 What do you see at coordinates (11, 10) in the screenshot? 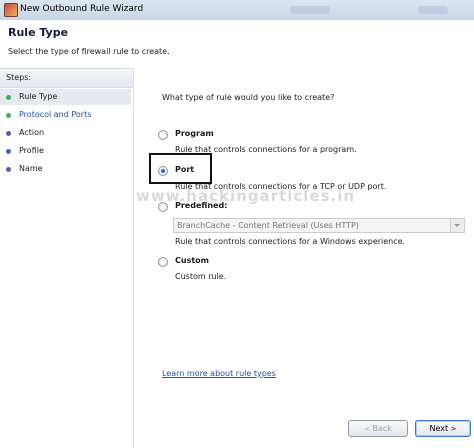
I see `firewall-icon` at bounding box center [11, 10].